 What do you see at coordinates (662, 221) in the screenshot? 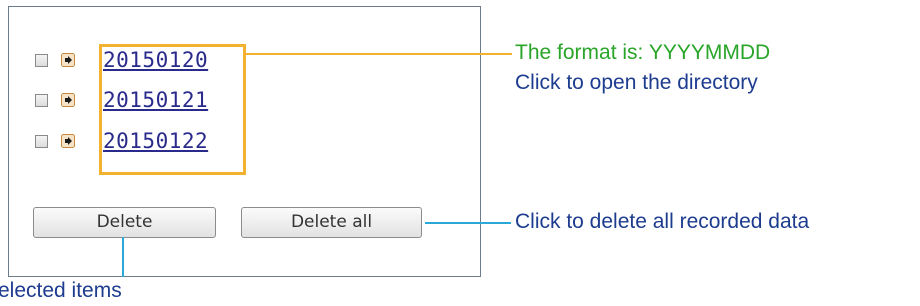
I see `delete-all-note: Click to delete all recorded data` at bounding box center [662, 221].